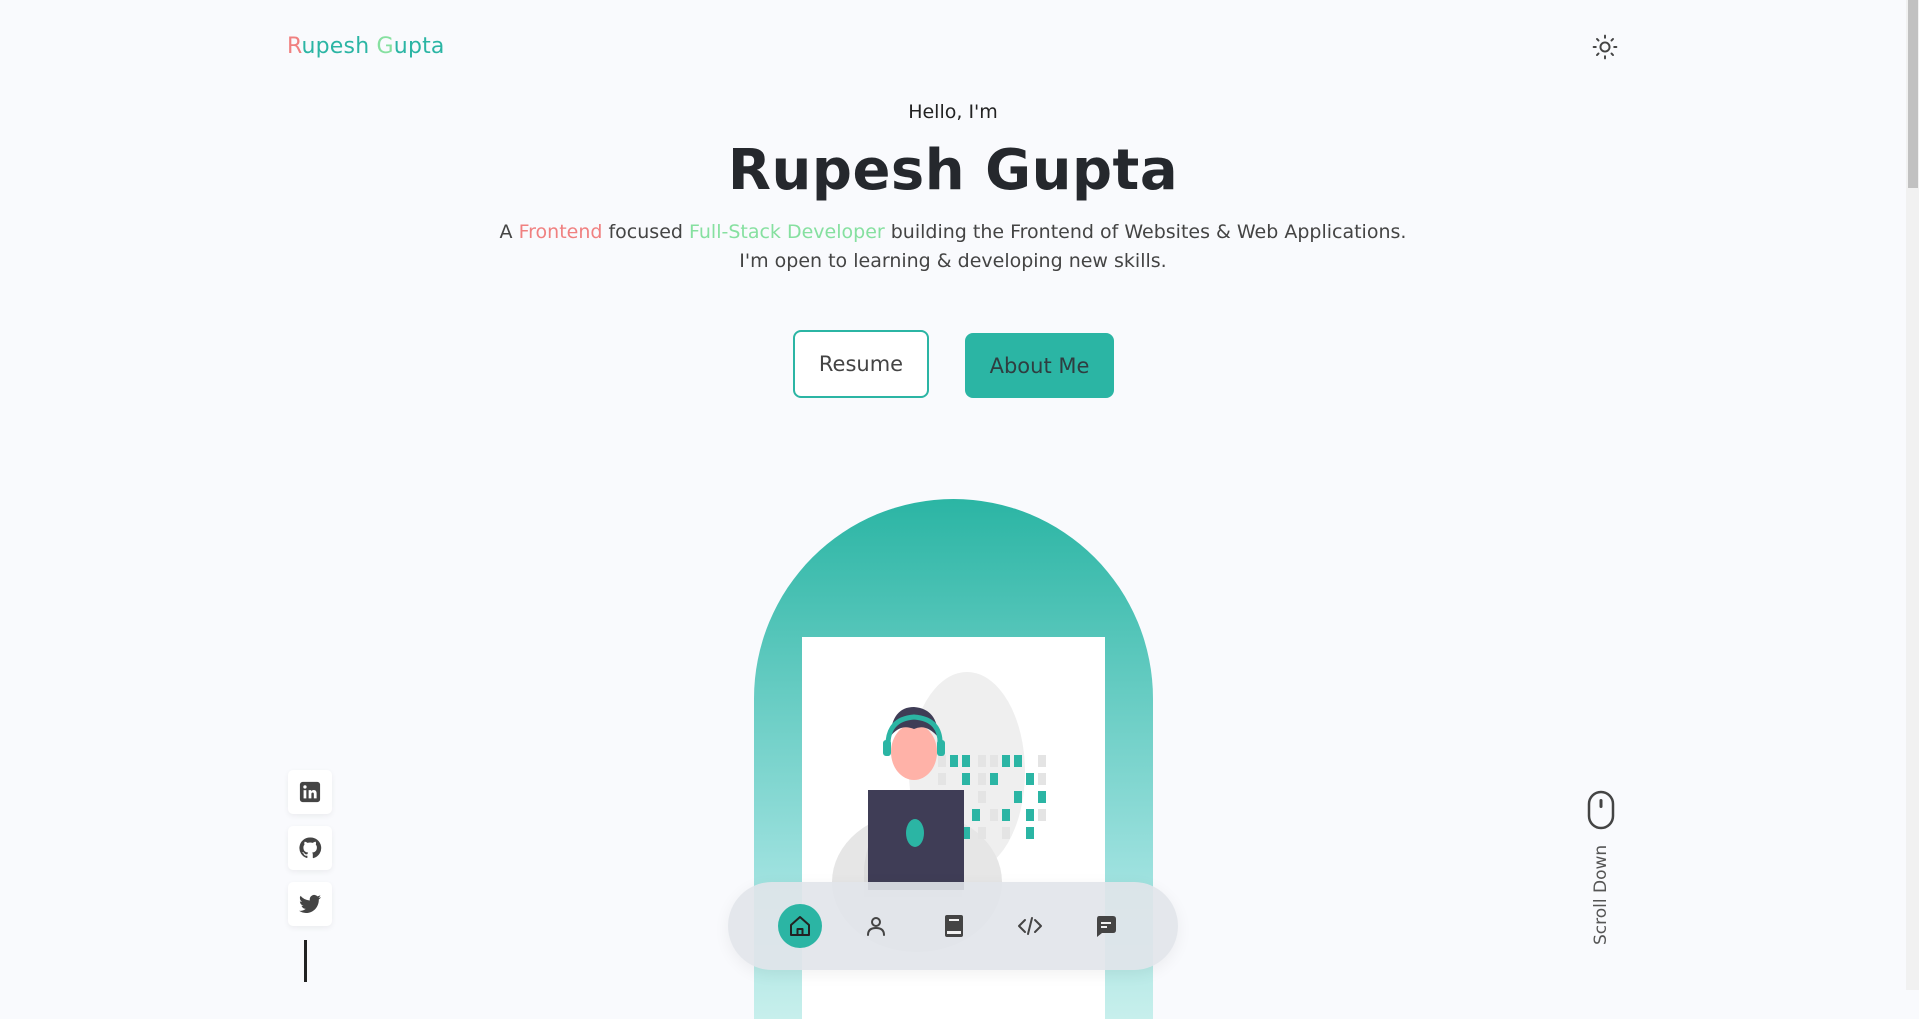 Image resolution: width=1919 pixels, height=1019 pixels. What do you see at coordinates (1912, 495) in the screenshot?
I see `page-scrollbar` at bounding box center [1912, 495].